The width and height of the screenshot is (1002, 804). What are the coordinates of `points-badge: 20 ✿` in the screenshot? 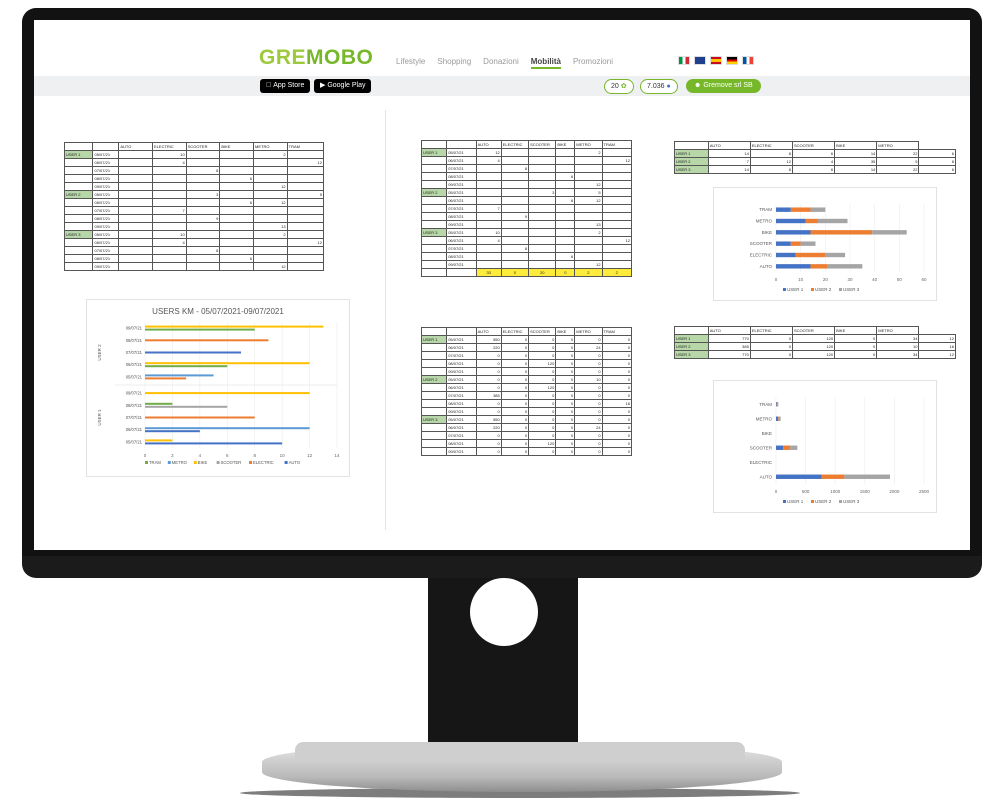 It's located at (619, 86).